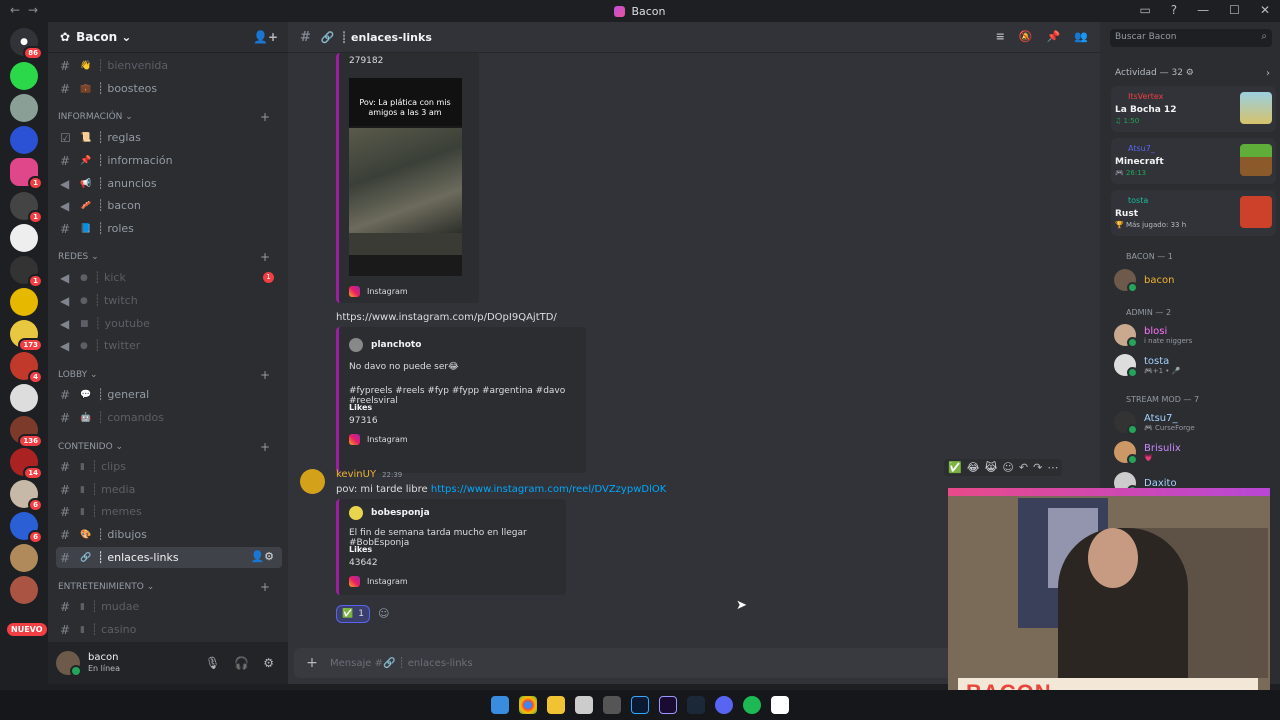 This screenshot has height=720, width=1280. What do you see at coordinates (1147, 453) in the screenshot?
I see `member-item: Brisulix 💗` at bounding box center [1147, 453].